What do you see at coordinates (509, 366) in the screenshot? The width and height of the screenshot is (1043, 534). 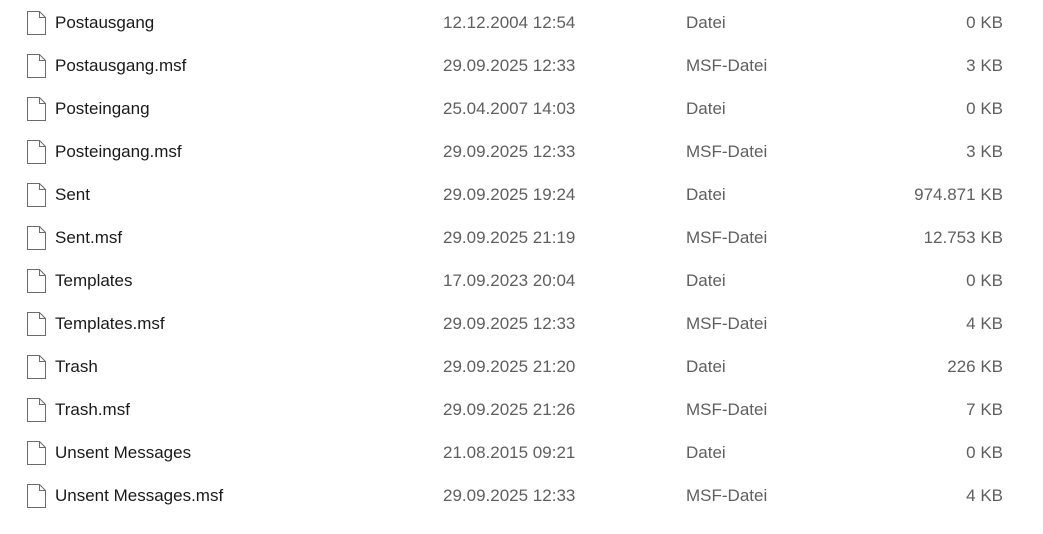 I see `file-date-modified: 29.09.2025 21:20` at bounding box center [509, 366].